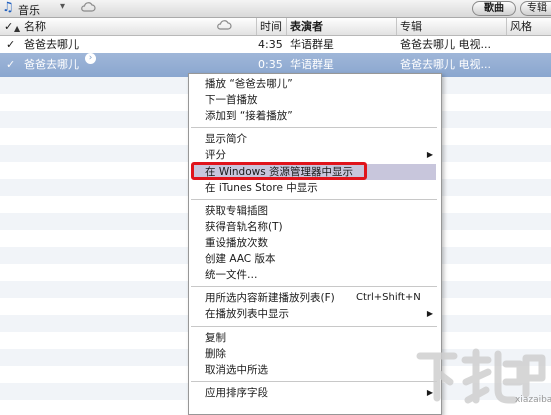  I want to click on column-artist: 表演者, so click(306, 26).